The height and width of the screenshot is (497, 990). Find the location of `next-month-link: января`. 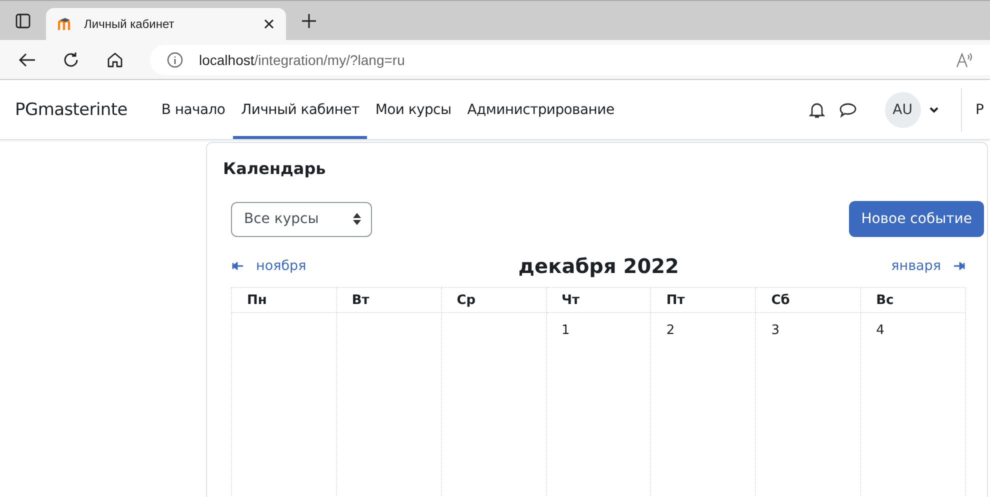

next-month-link: января is located at coordinates (928, 266).